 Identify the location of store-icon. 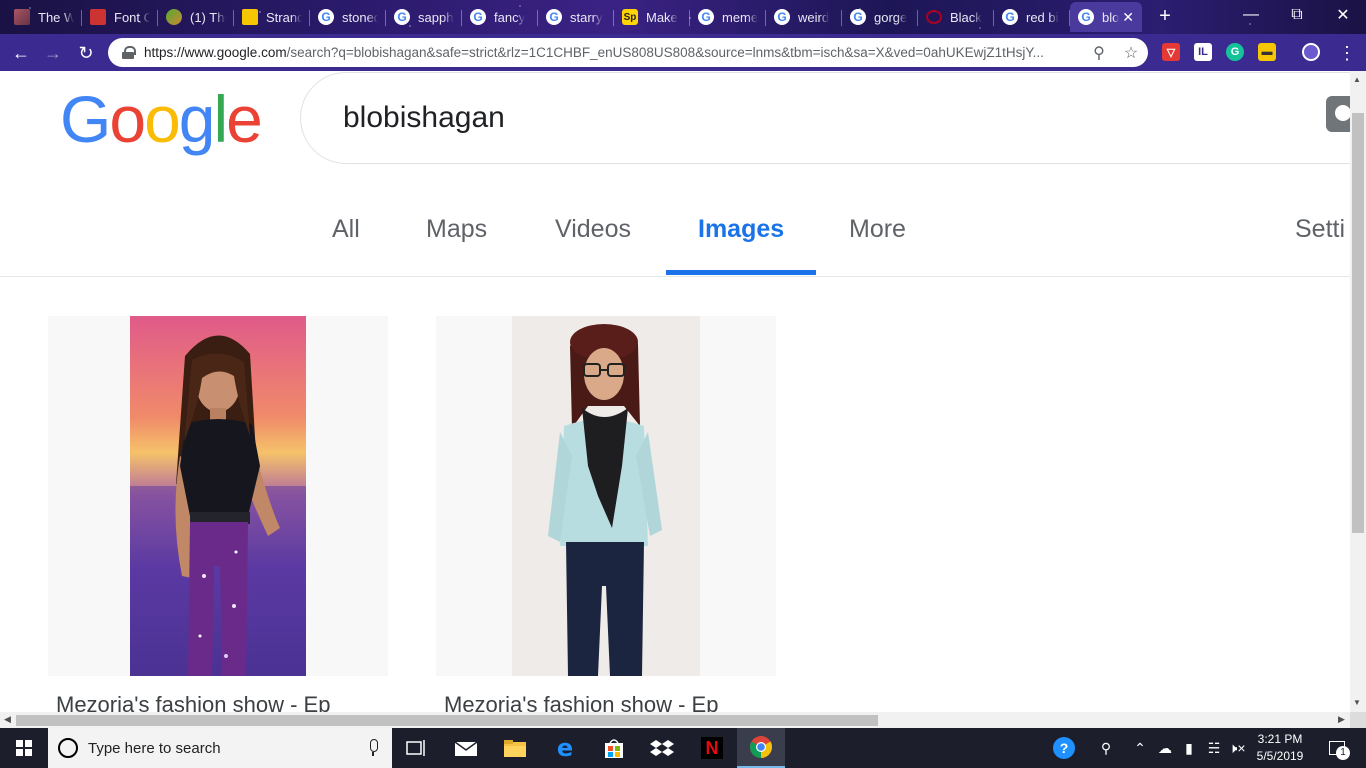
(614, 748).